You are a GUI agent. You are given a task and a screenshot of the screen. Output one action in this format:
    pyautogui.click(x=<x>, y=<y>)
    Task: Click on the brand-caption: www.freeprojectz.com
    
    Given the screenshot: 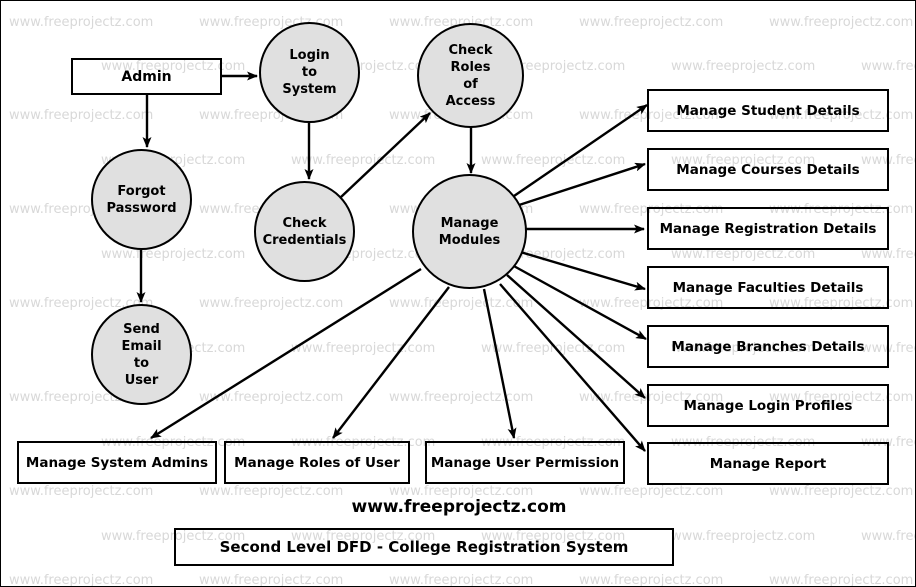 What is the action you would take?
    pyautogui.click(x=459, y=507)
    